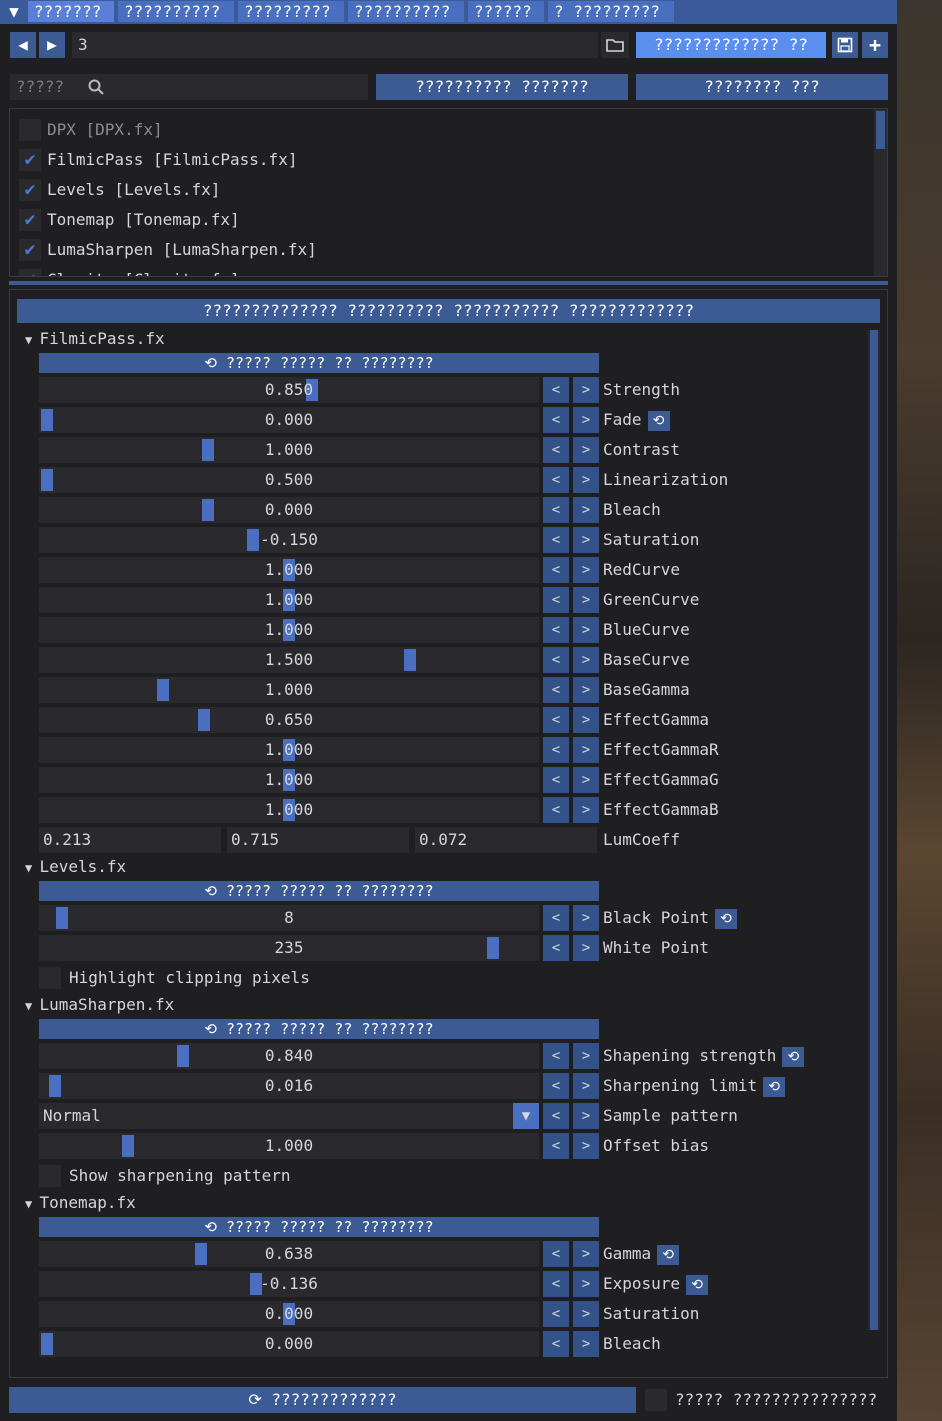  Describe the element at coordinates (322, 1400) in the screenshot. I see `reload-button: ⟳ ?????????????` at that location.